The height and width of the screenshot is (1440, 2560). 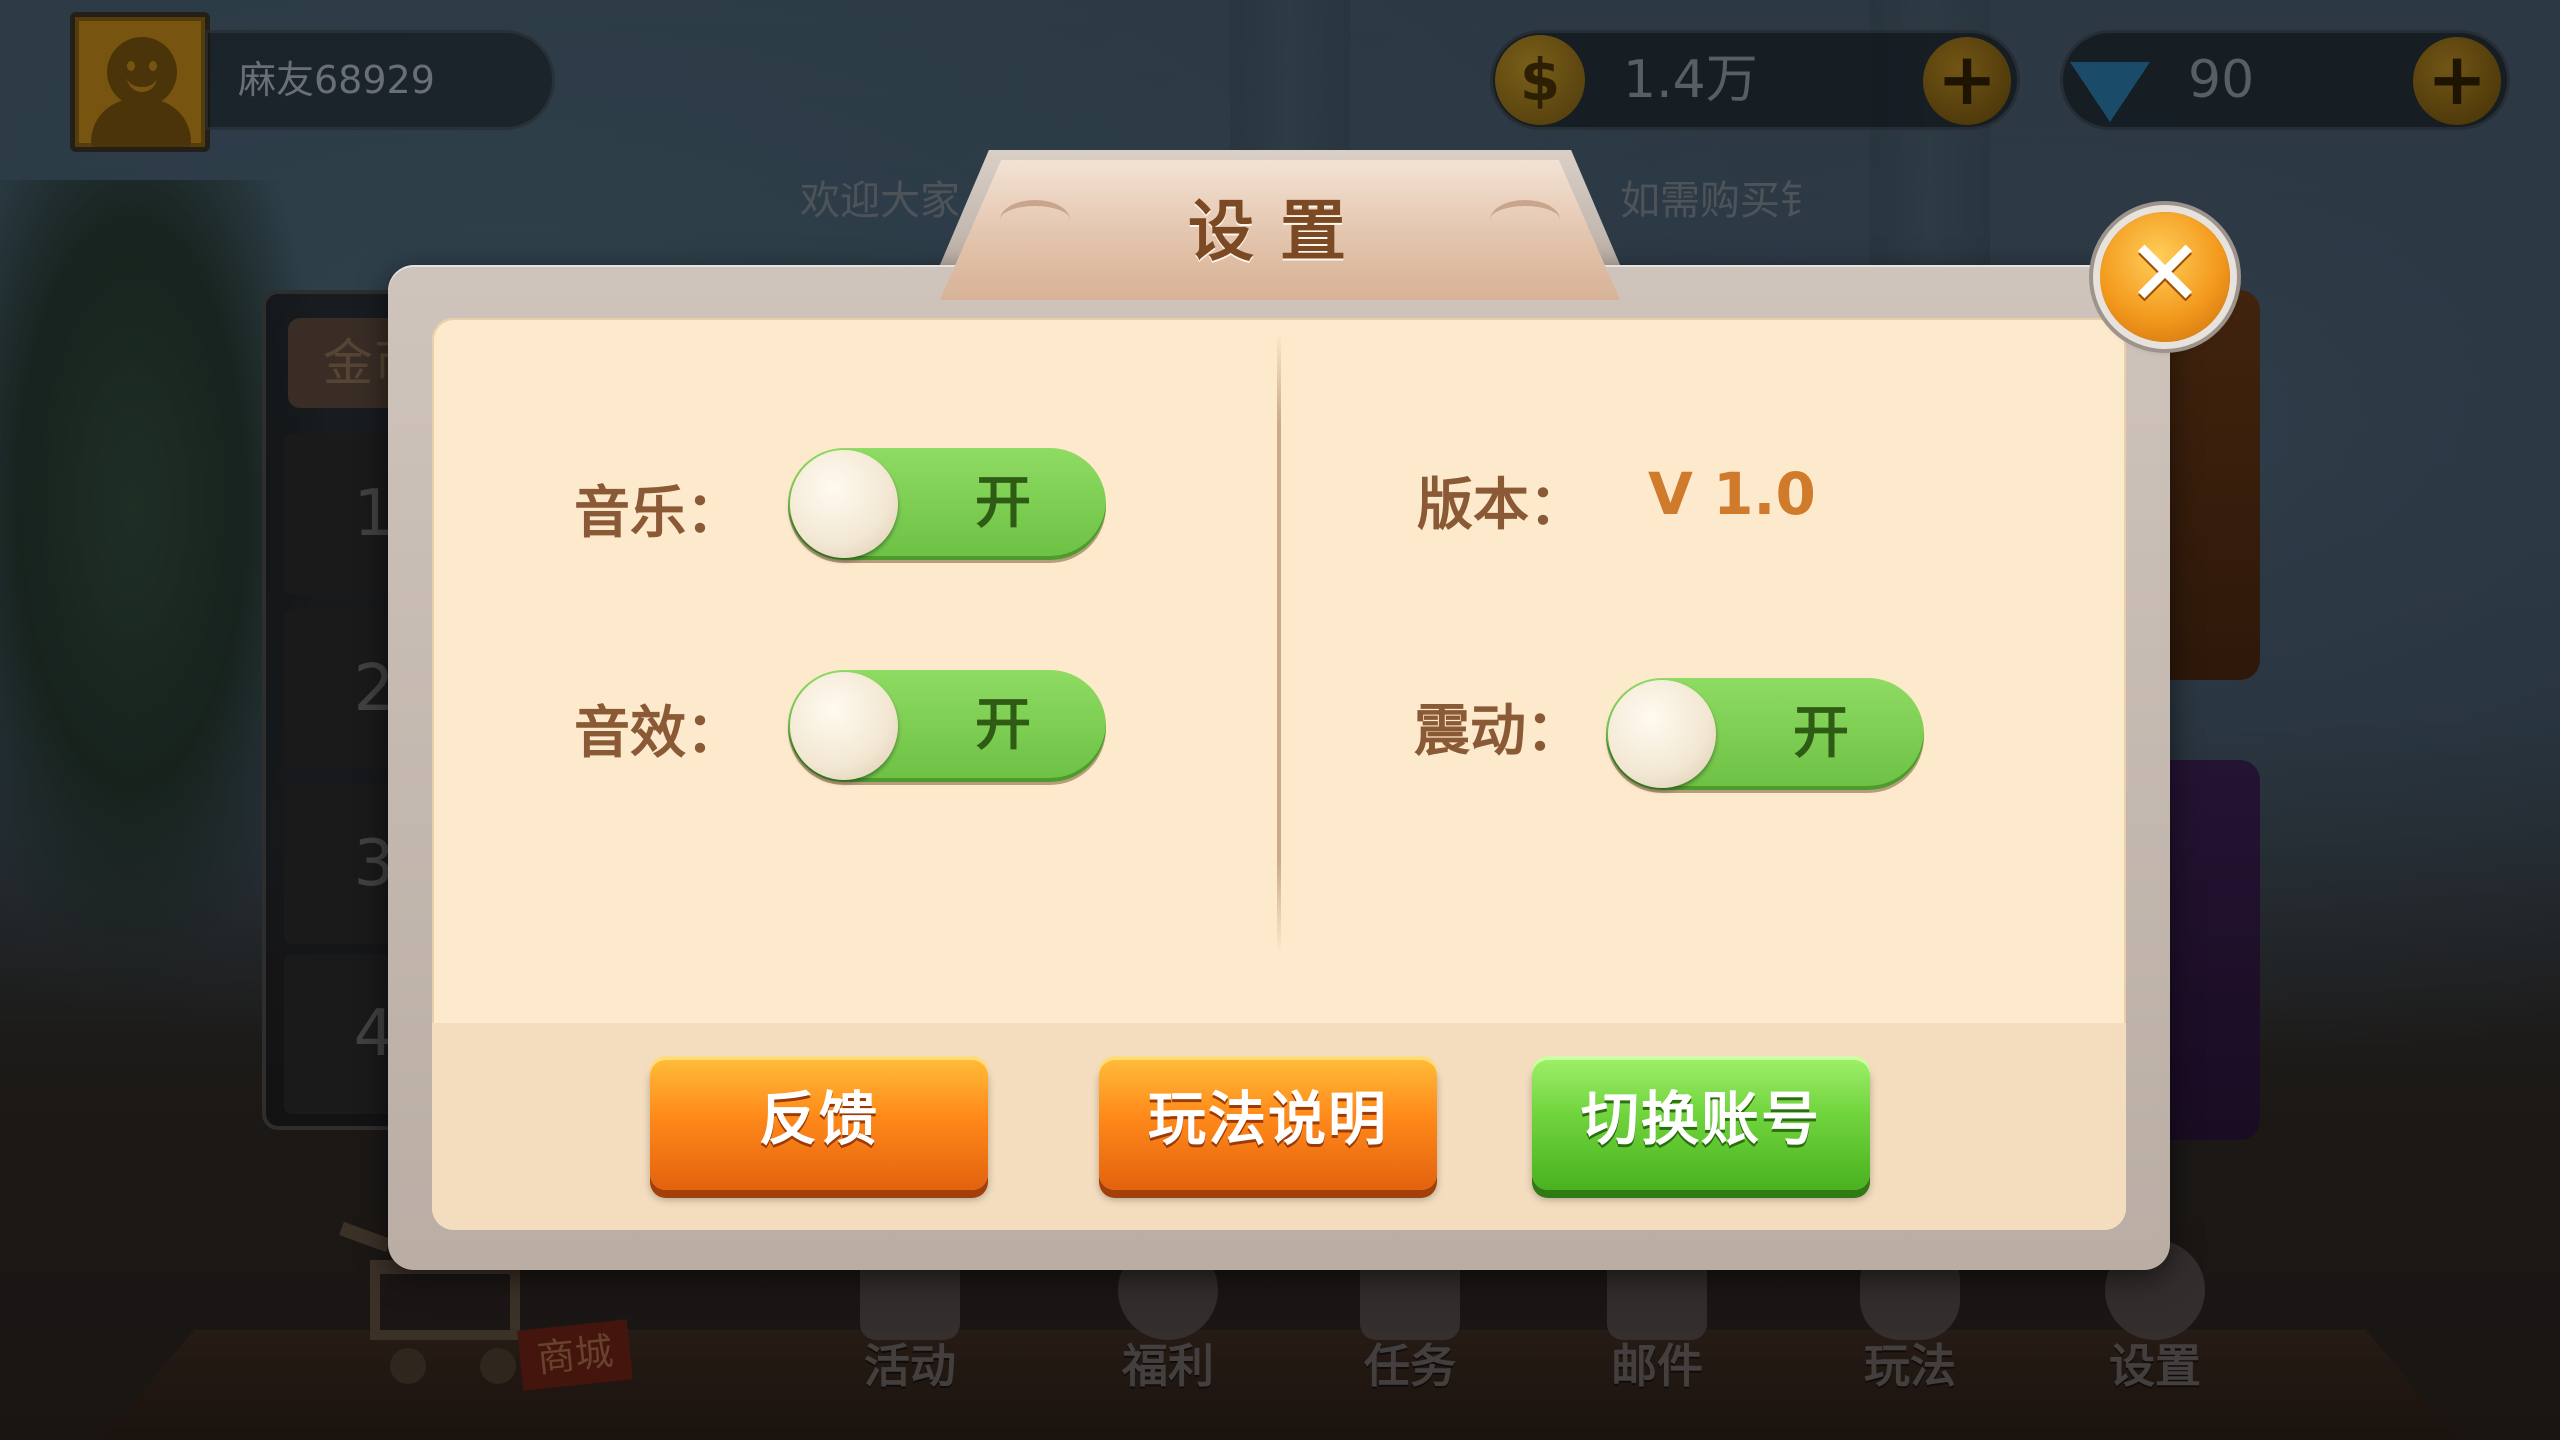 I want to click on sfx-toggle: 开, so click(x=947, y=726).